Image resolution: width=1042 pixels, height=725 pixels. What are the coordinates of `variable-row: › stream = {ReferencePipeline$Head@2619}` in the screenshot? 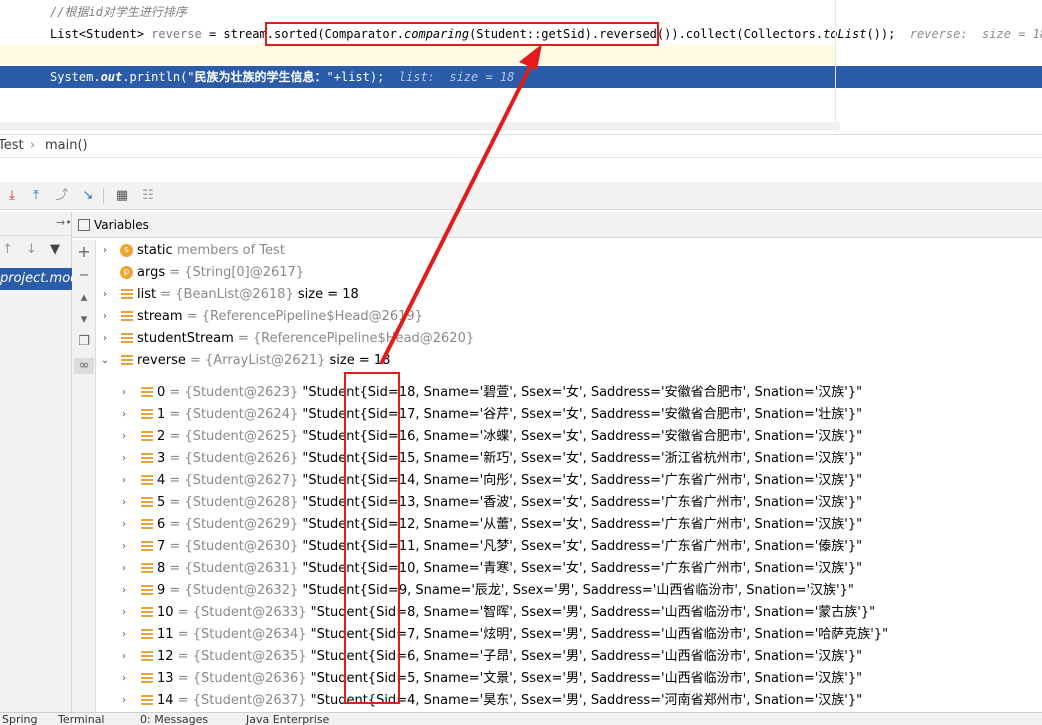 It's located at (569, 317).